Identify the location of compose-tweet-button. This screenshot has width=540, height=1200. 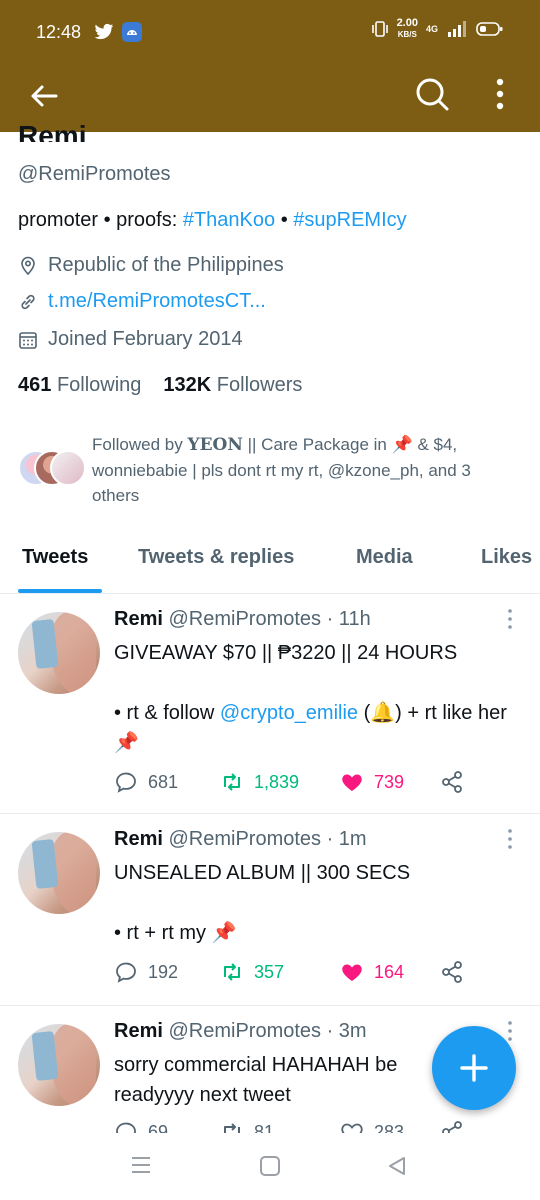
(474, 1068).